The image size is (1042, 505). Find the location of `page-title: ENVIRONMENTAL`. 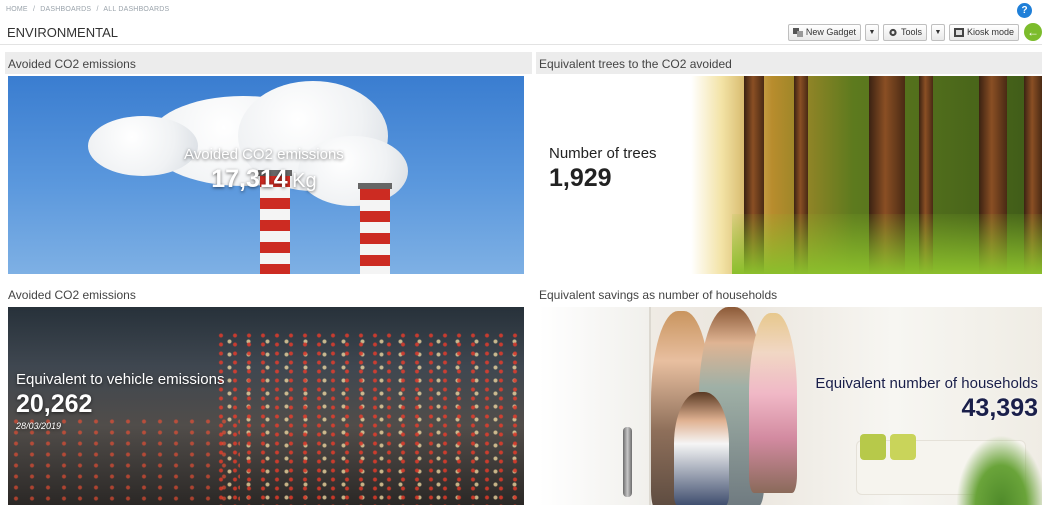

page-title: ENVIRONMENTAL is located at coordinates (62, 32).